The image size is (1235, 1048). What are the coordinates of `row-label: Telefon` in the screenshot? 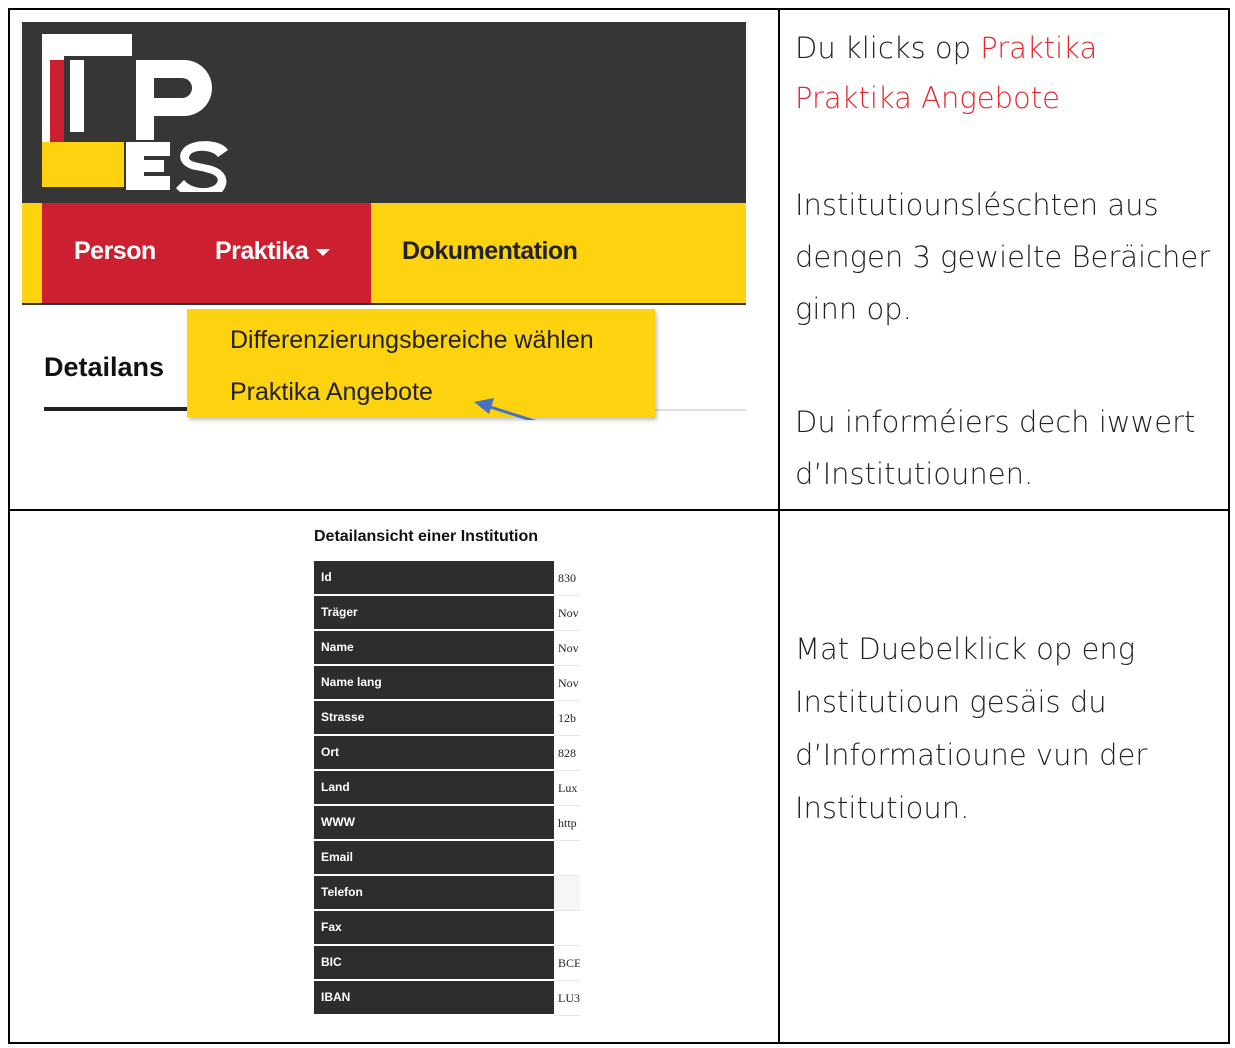 It's located at (434, 893).